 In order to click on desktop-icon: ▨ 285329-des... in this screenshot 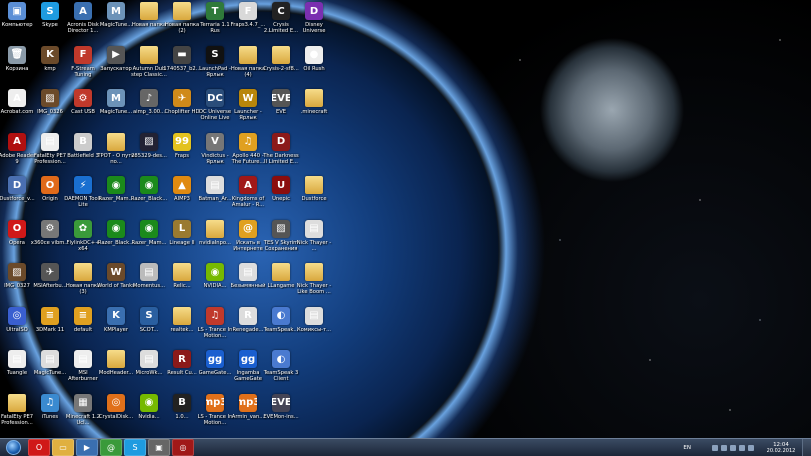, I will do `click(149, 154)`.